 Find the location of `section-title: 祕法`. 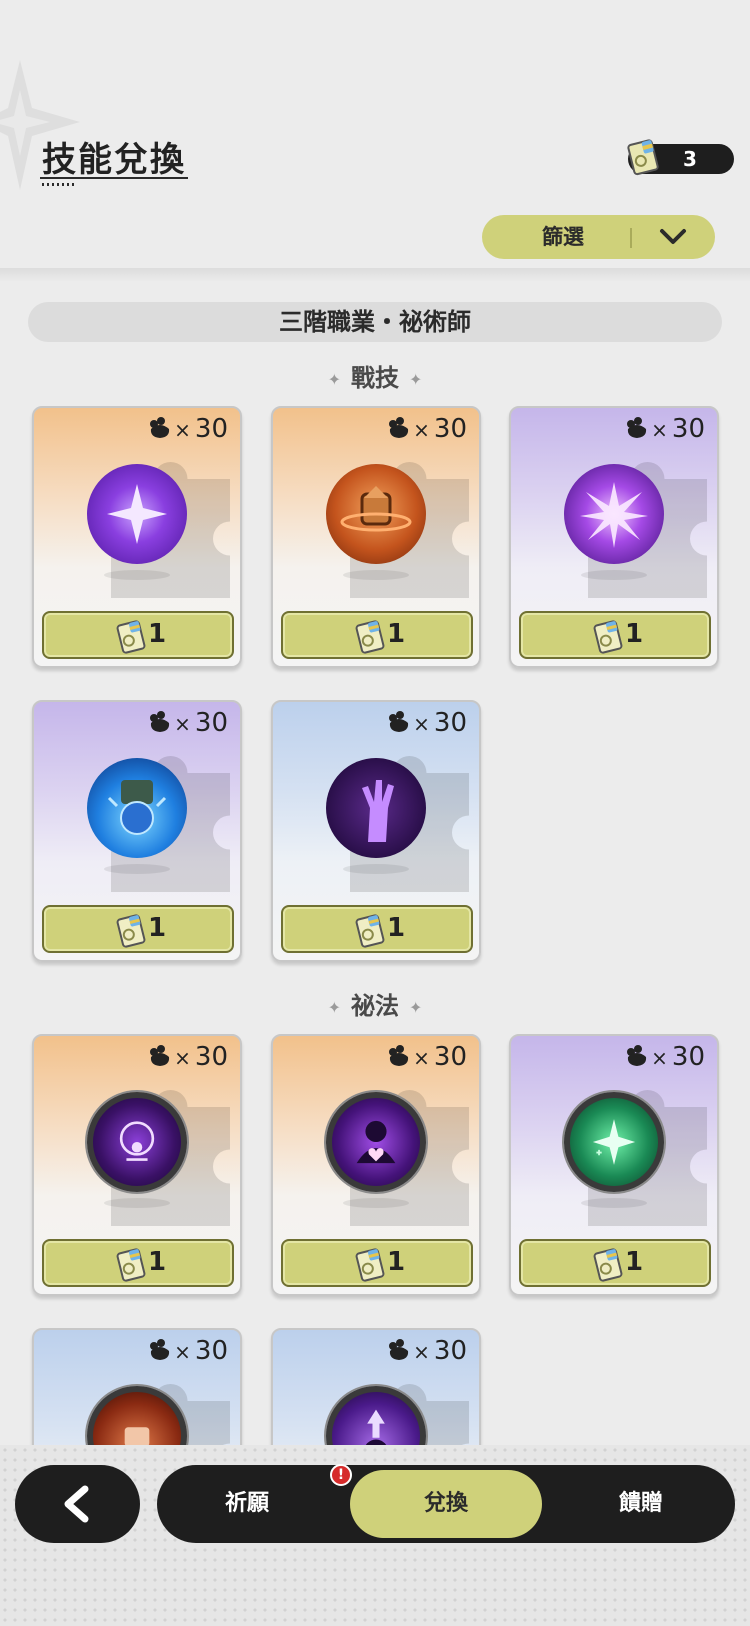

section-title: 祕法 is located at coordinates (375, 1006).